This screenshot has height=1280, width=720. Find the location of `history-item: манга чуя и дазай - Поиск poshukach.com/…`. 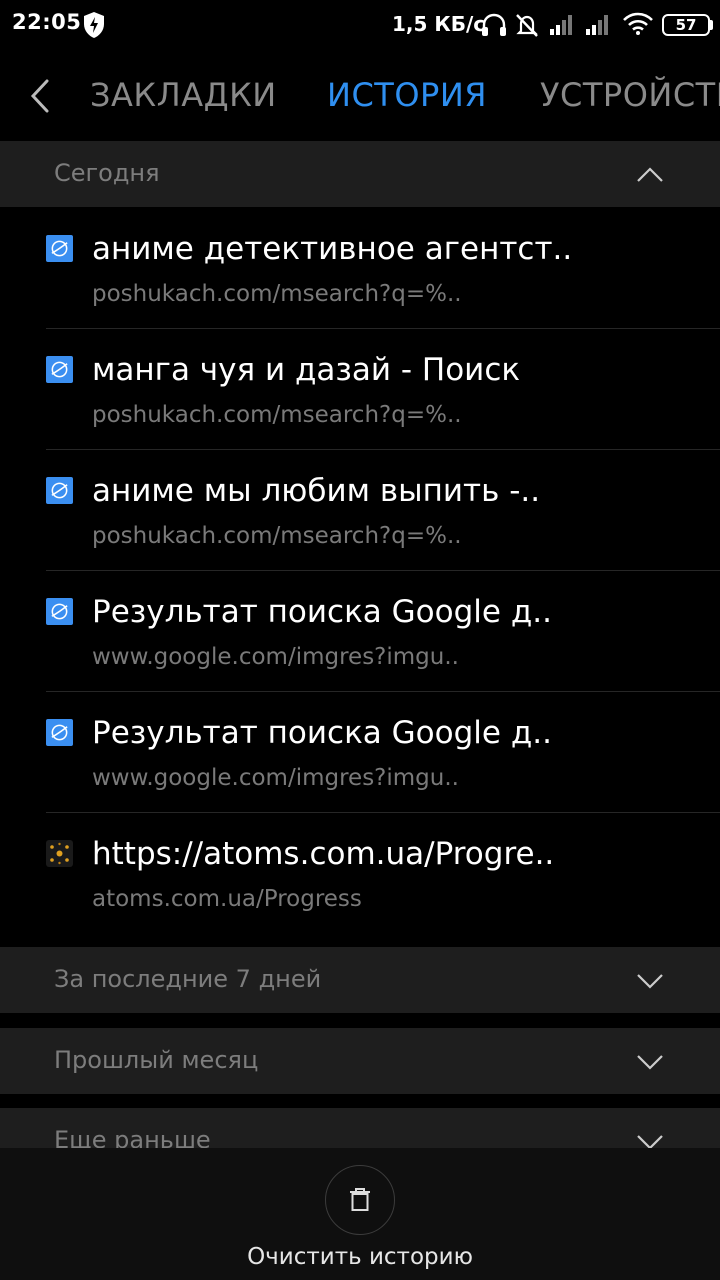

history-item: манга чуя и дазай - Поиск poshukach.com/… is located at coordinates (360, 388).